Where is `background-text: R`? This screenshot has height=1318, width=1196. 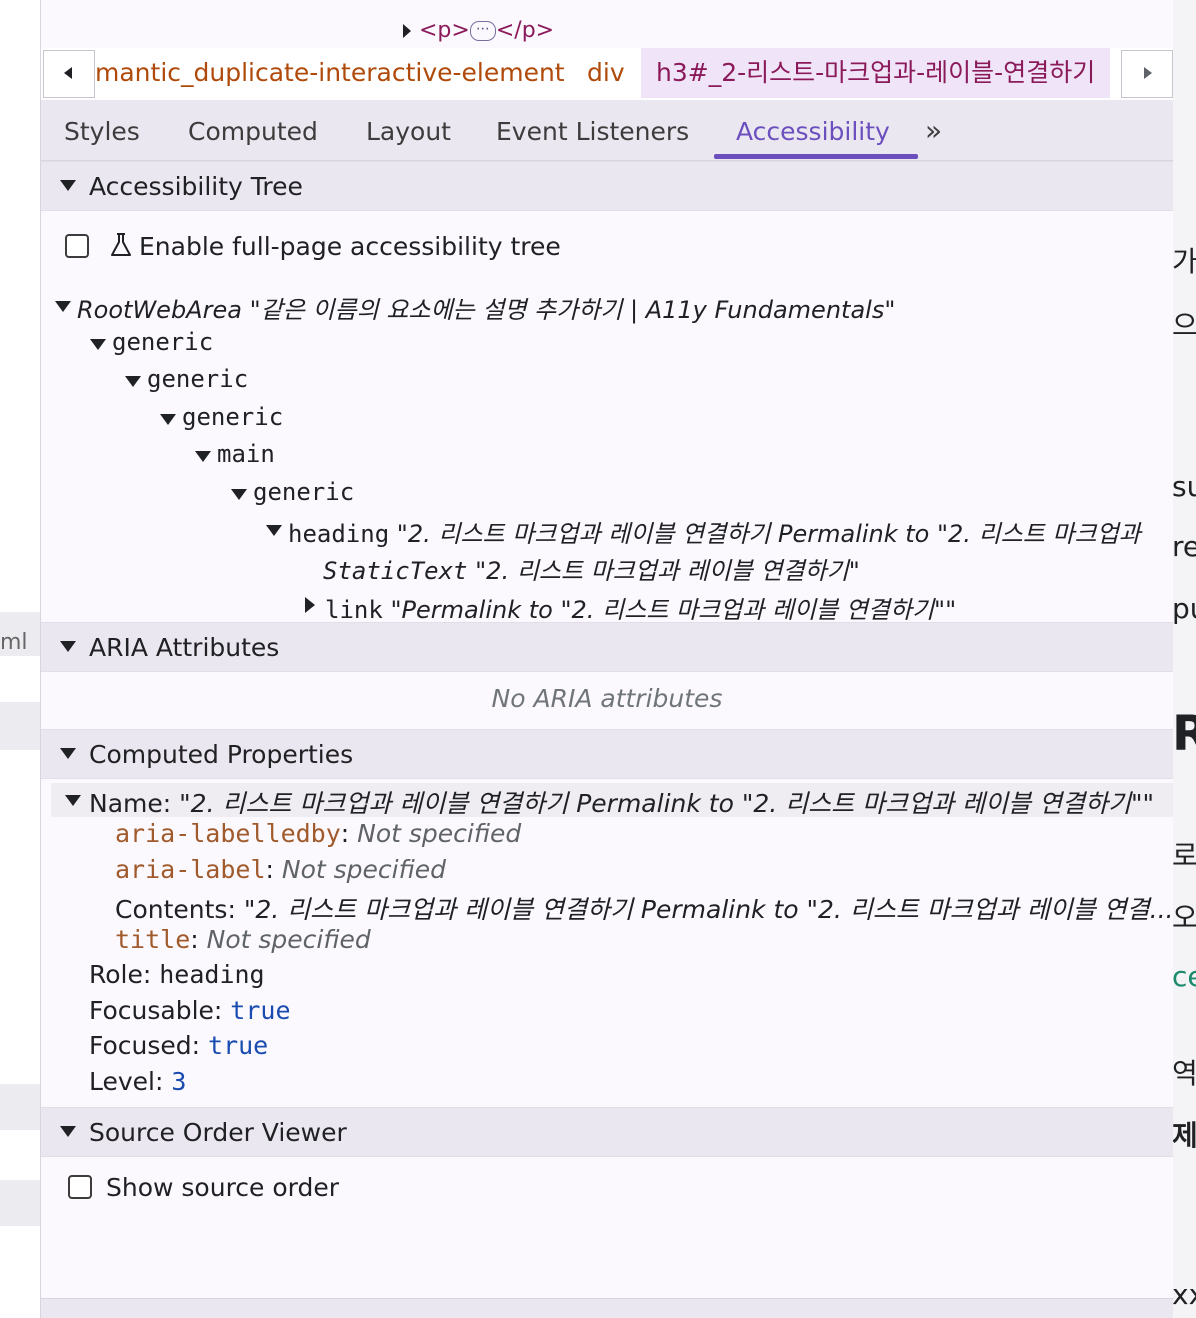
background-text: R is located at coordinates (1184, 734).